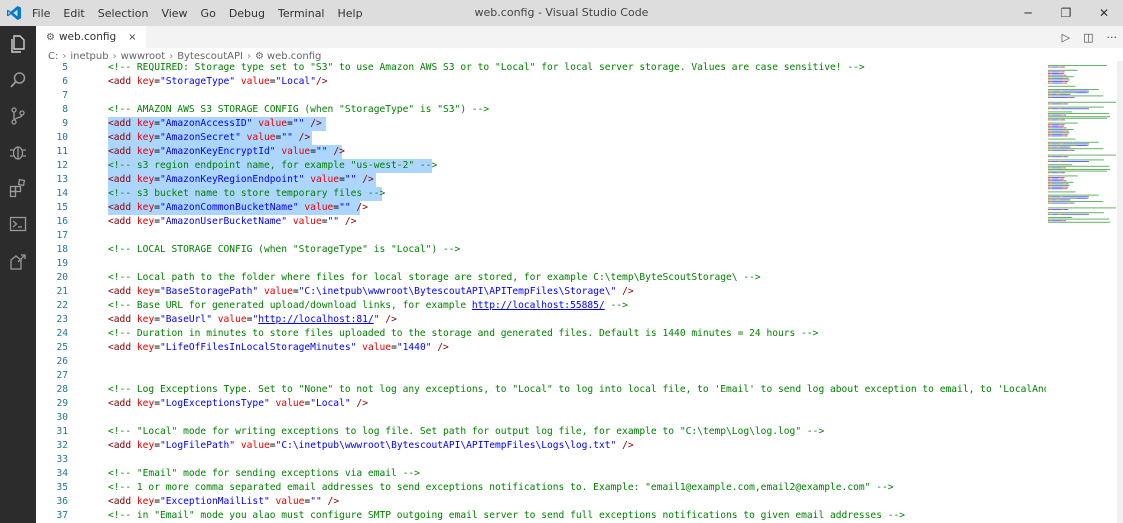 The height and width of the screenshot is (523, 1123). Describe the element at coordinates (181, 82) in the screenshot. I see `code-line: 6 <add key="StorageType" value="Local"/>` at that location.